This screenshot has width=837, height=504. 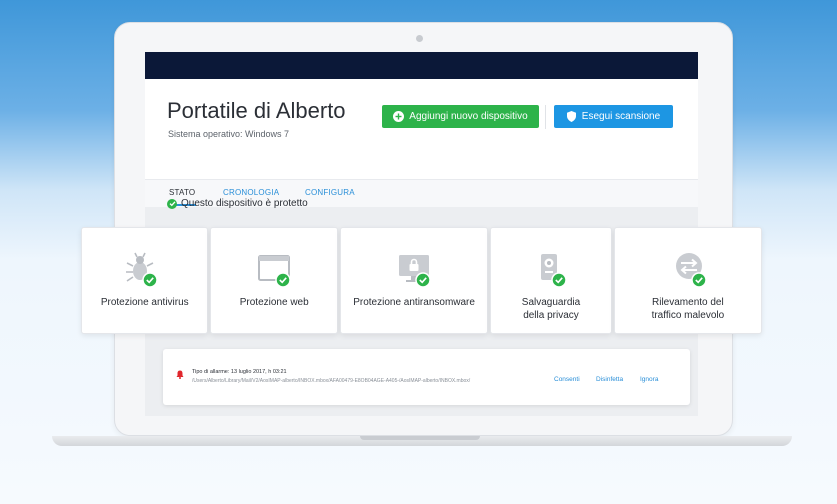 What do you see at coordinates (180, 374) in the screenshot?
I see `bell-icon` at bounding box center [180, 374].